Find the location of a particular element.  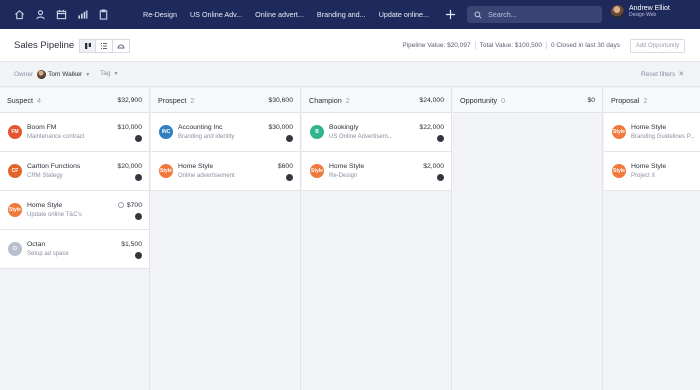

forecast-view-button is located at coordinates (121, 46).